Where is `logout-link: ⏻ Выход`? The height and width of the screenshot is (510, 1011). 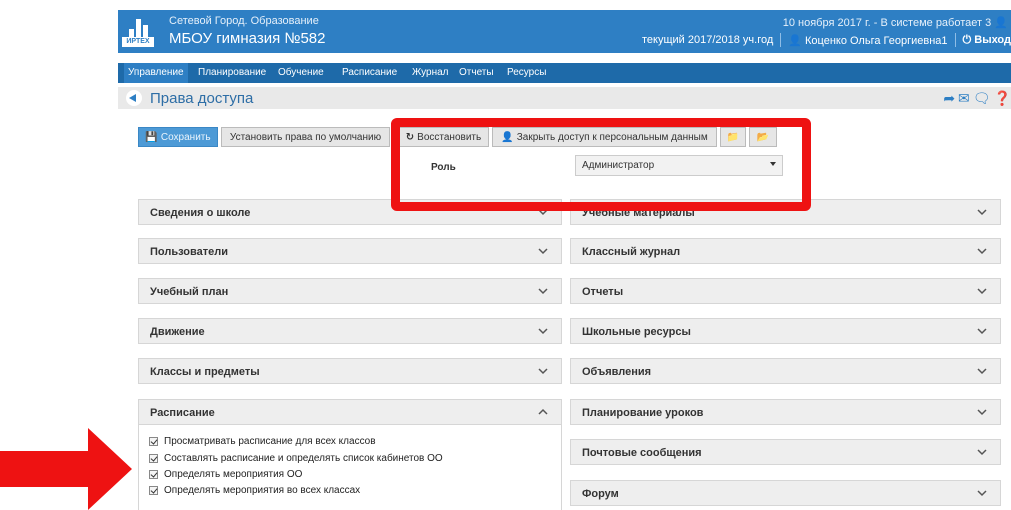 logout-link: ⏻ Выход is located at coordinates (987, 40).